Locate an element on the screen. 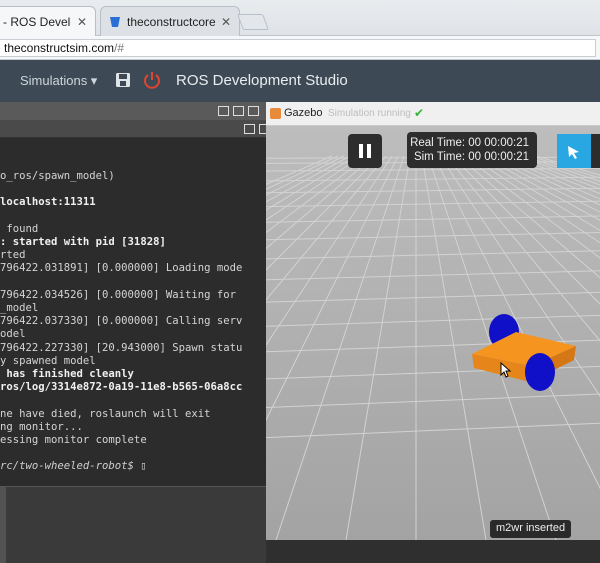 This screenshot has width=600, height=563. terminal-tab-bar is located at coordinates (133, 129).